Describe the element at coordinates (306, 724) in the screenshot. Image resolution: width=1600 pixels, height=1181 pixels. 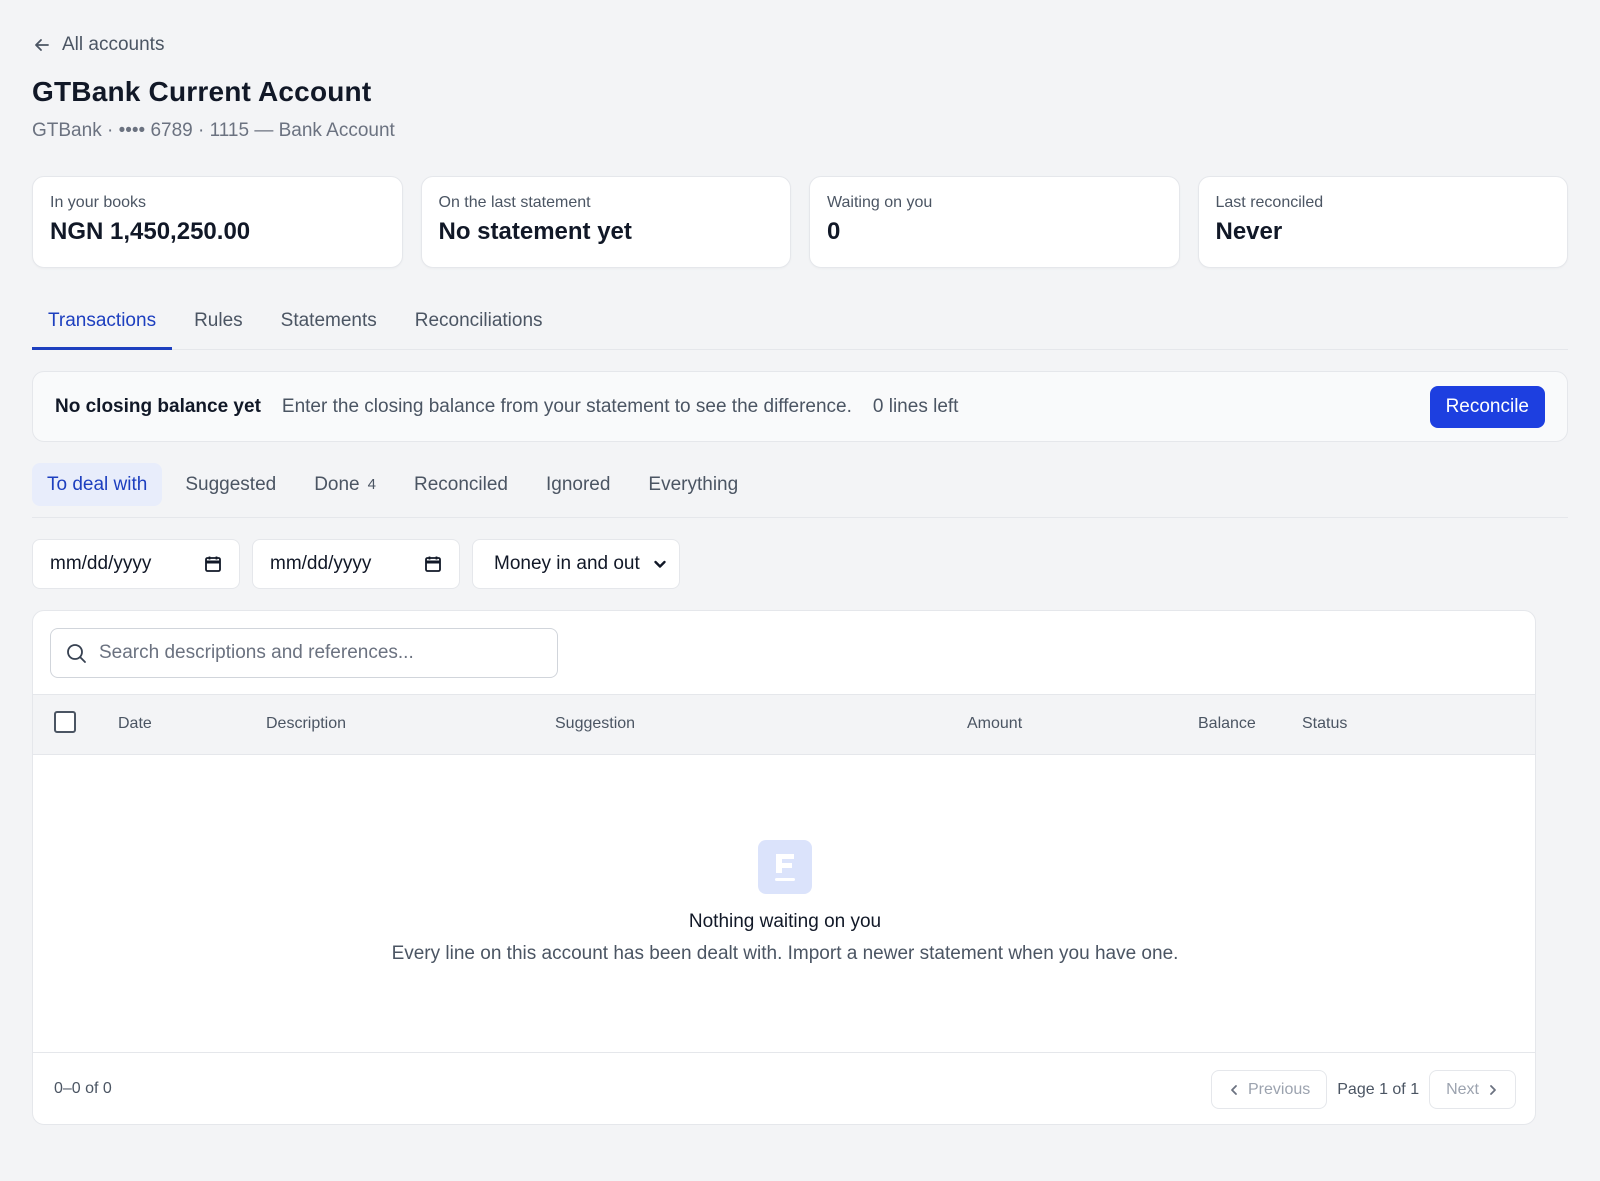
I see `column-header-description: Description` at that location.